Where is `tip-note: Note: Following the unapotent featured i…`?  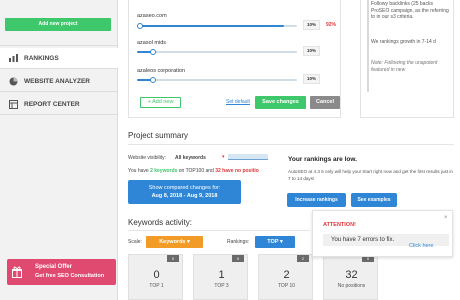
tip-note: Note: Following the unapotent featured i… is located at coordinates (404, 66).